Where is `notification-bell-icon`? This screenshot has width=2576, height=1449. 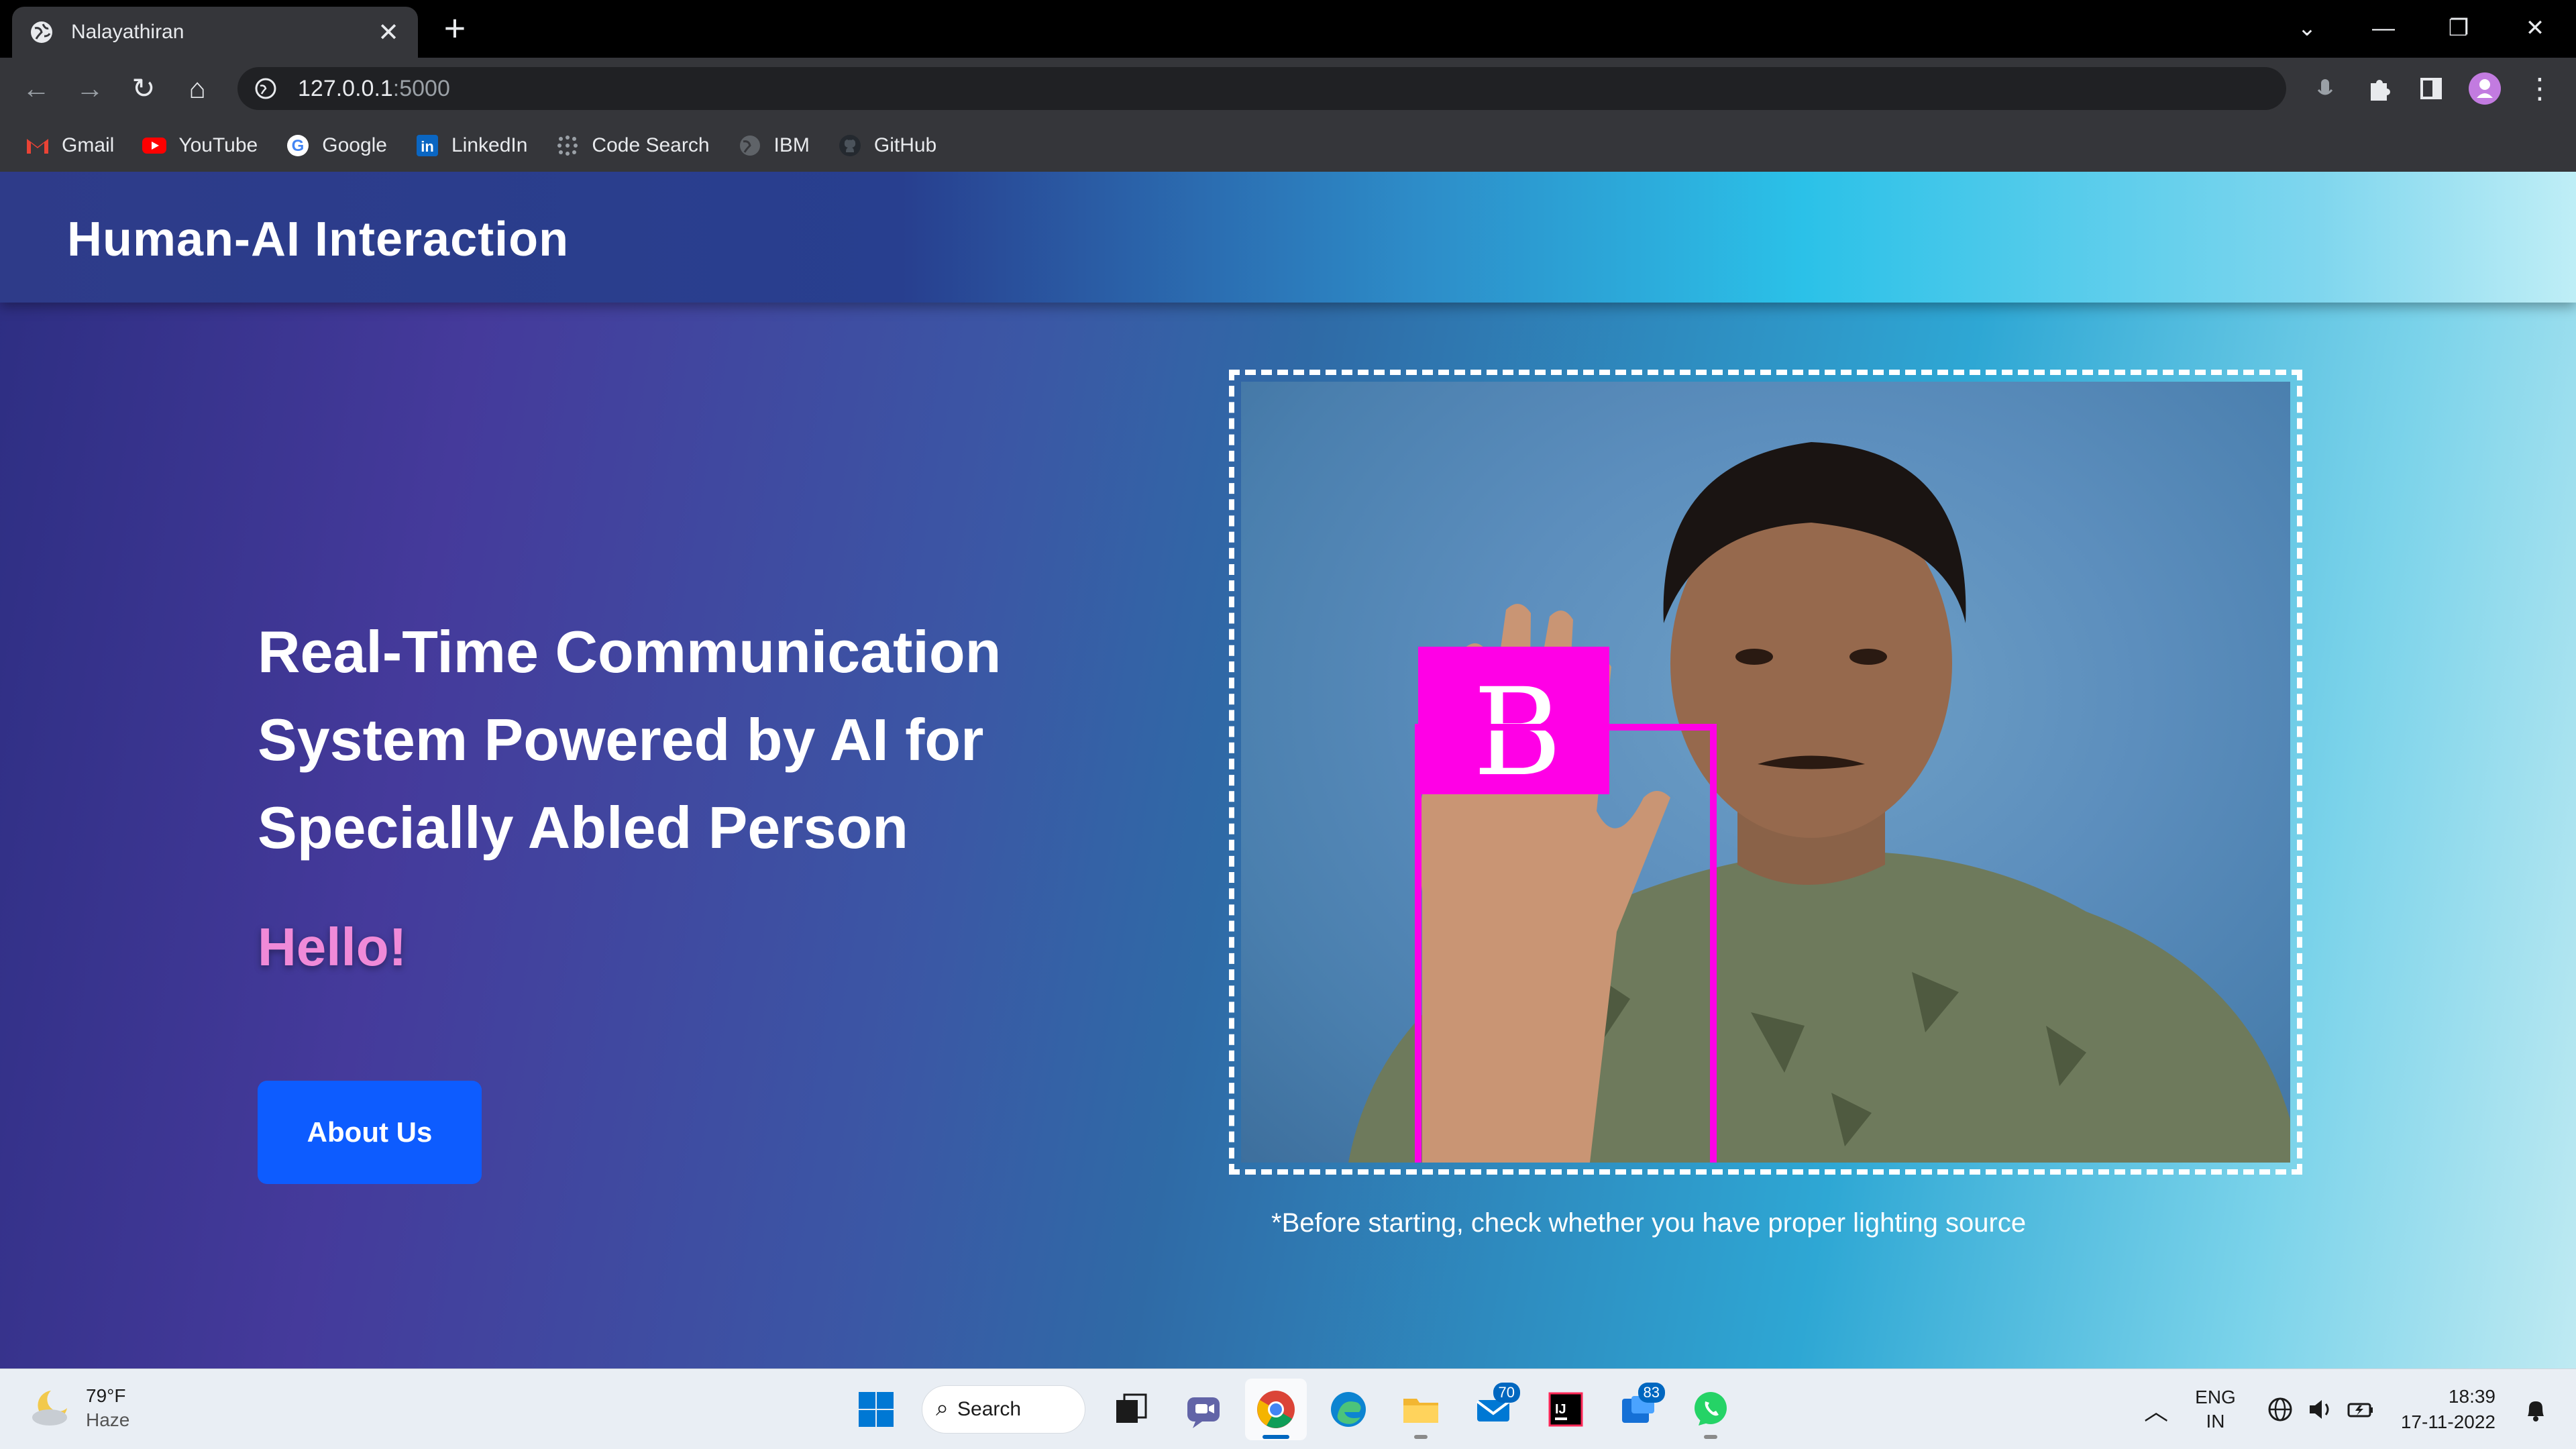 notification-bell-icon is located at coordinates (2536, 1409).